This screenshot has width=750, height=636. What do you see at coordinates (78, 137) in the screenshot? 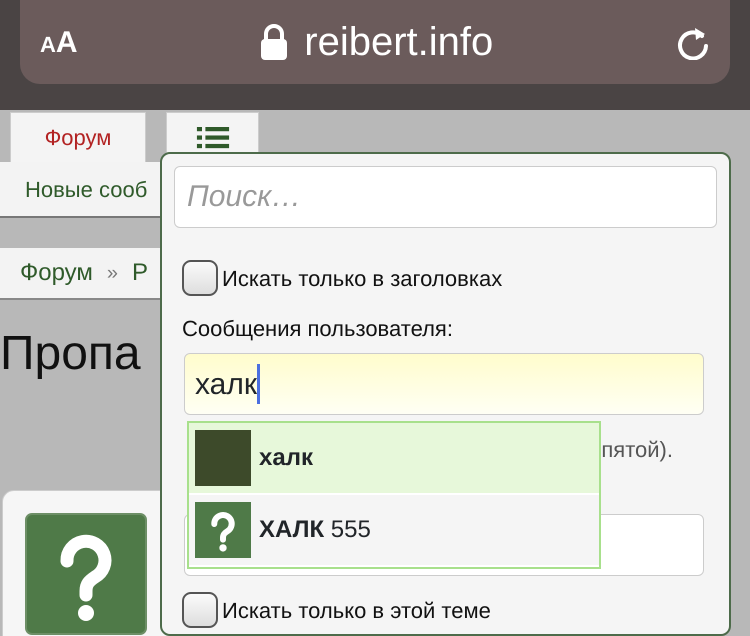
I see `forum-tab: Форум` at bounding box center [78, 137].